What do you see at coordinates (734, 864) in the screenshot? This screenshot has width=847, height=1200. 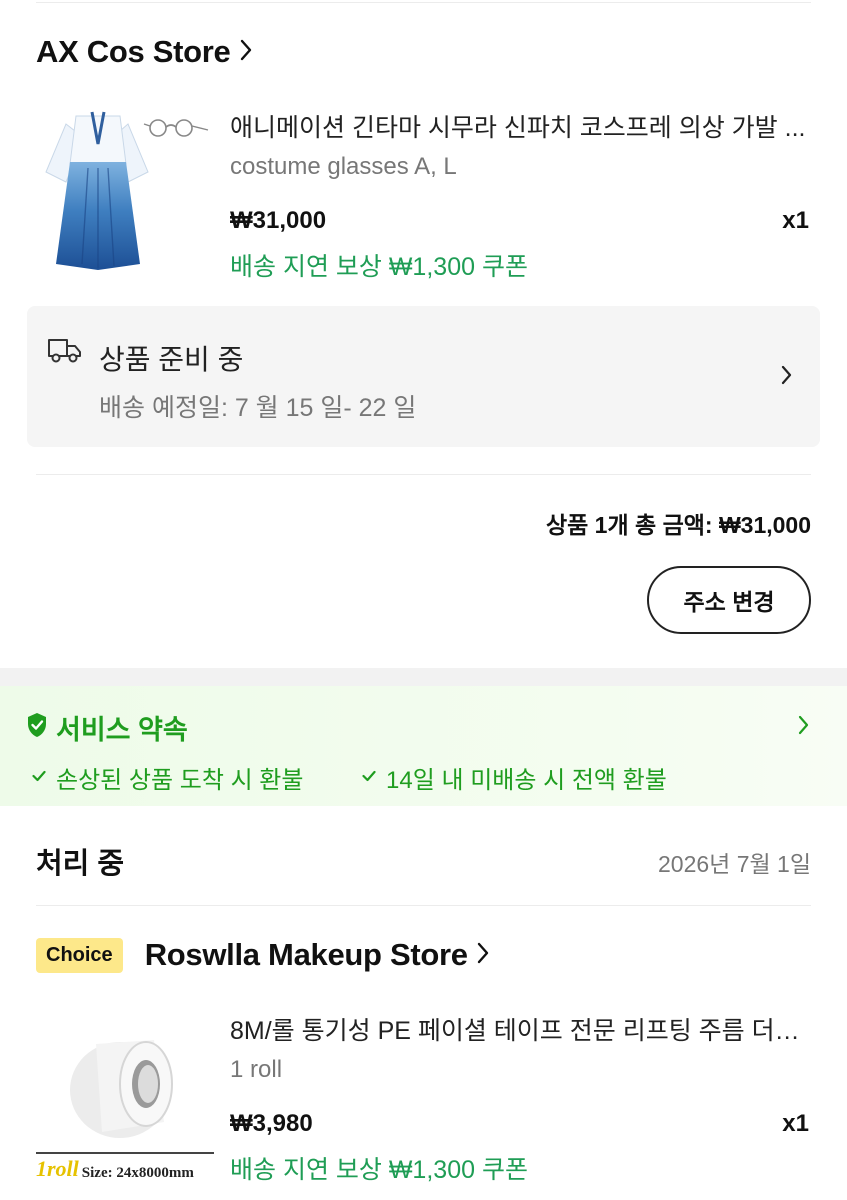 I see `order-date: 2026년 7월 1일` at bounding box center [734, 864].